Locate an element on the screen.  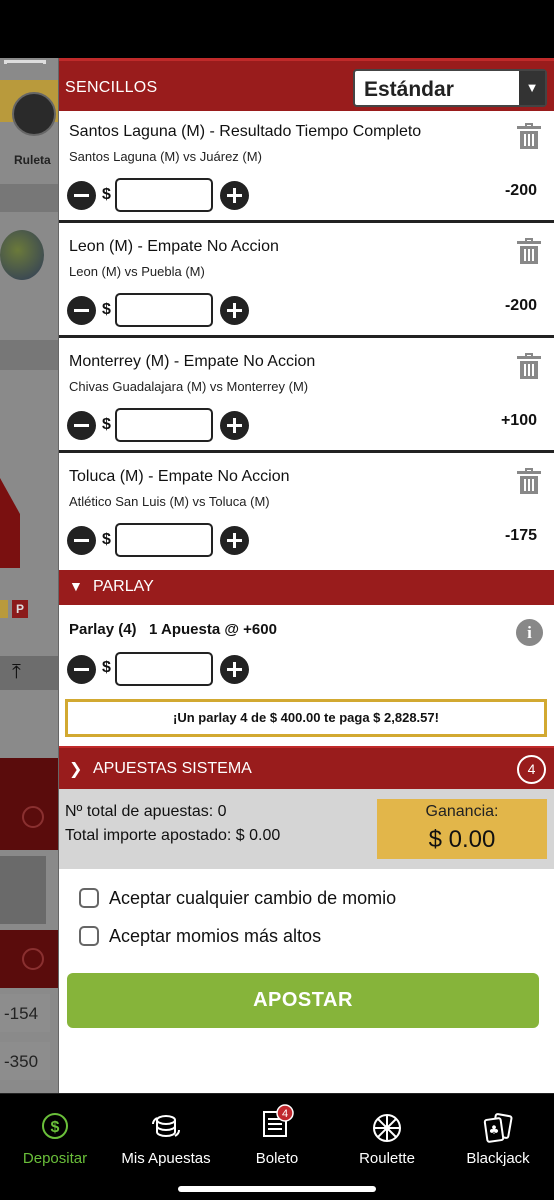
system-bets-header: ❯ APUESTAS SISTEMA 4 is located at coordinates (306, 767).